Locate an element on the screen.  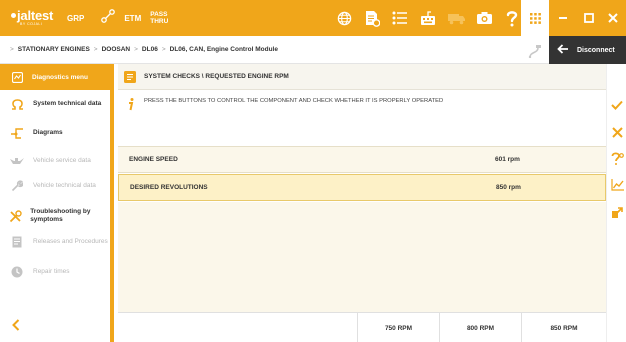
sidebar-item-diagrams: Diagrams is located at coordinates (55, 133).